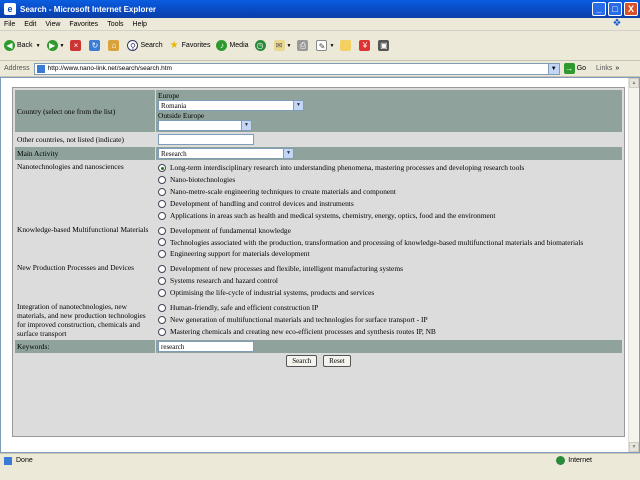 The width and height of the screenshot is (640, 480). I want to click on go-button: → Go, so click(574, 68).